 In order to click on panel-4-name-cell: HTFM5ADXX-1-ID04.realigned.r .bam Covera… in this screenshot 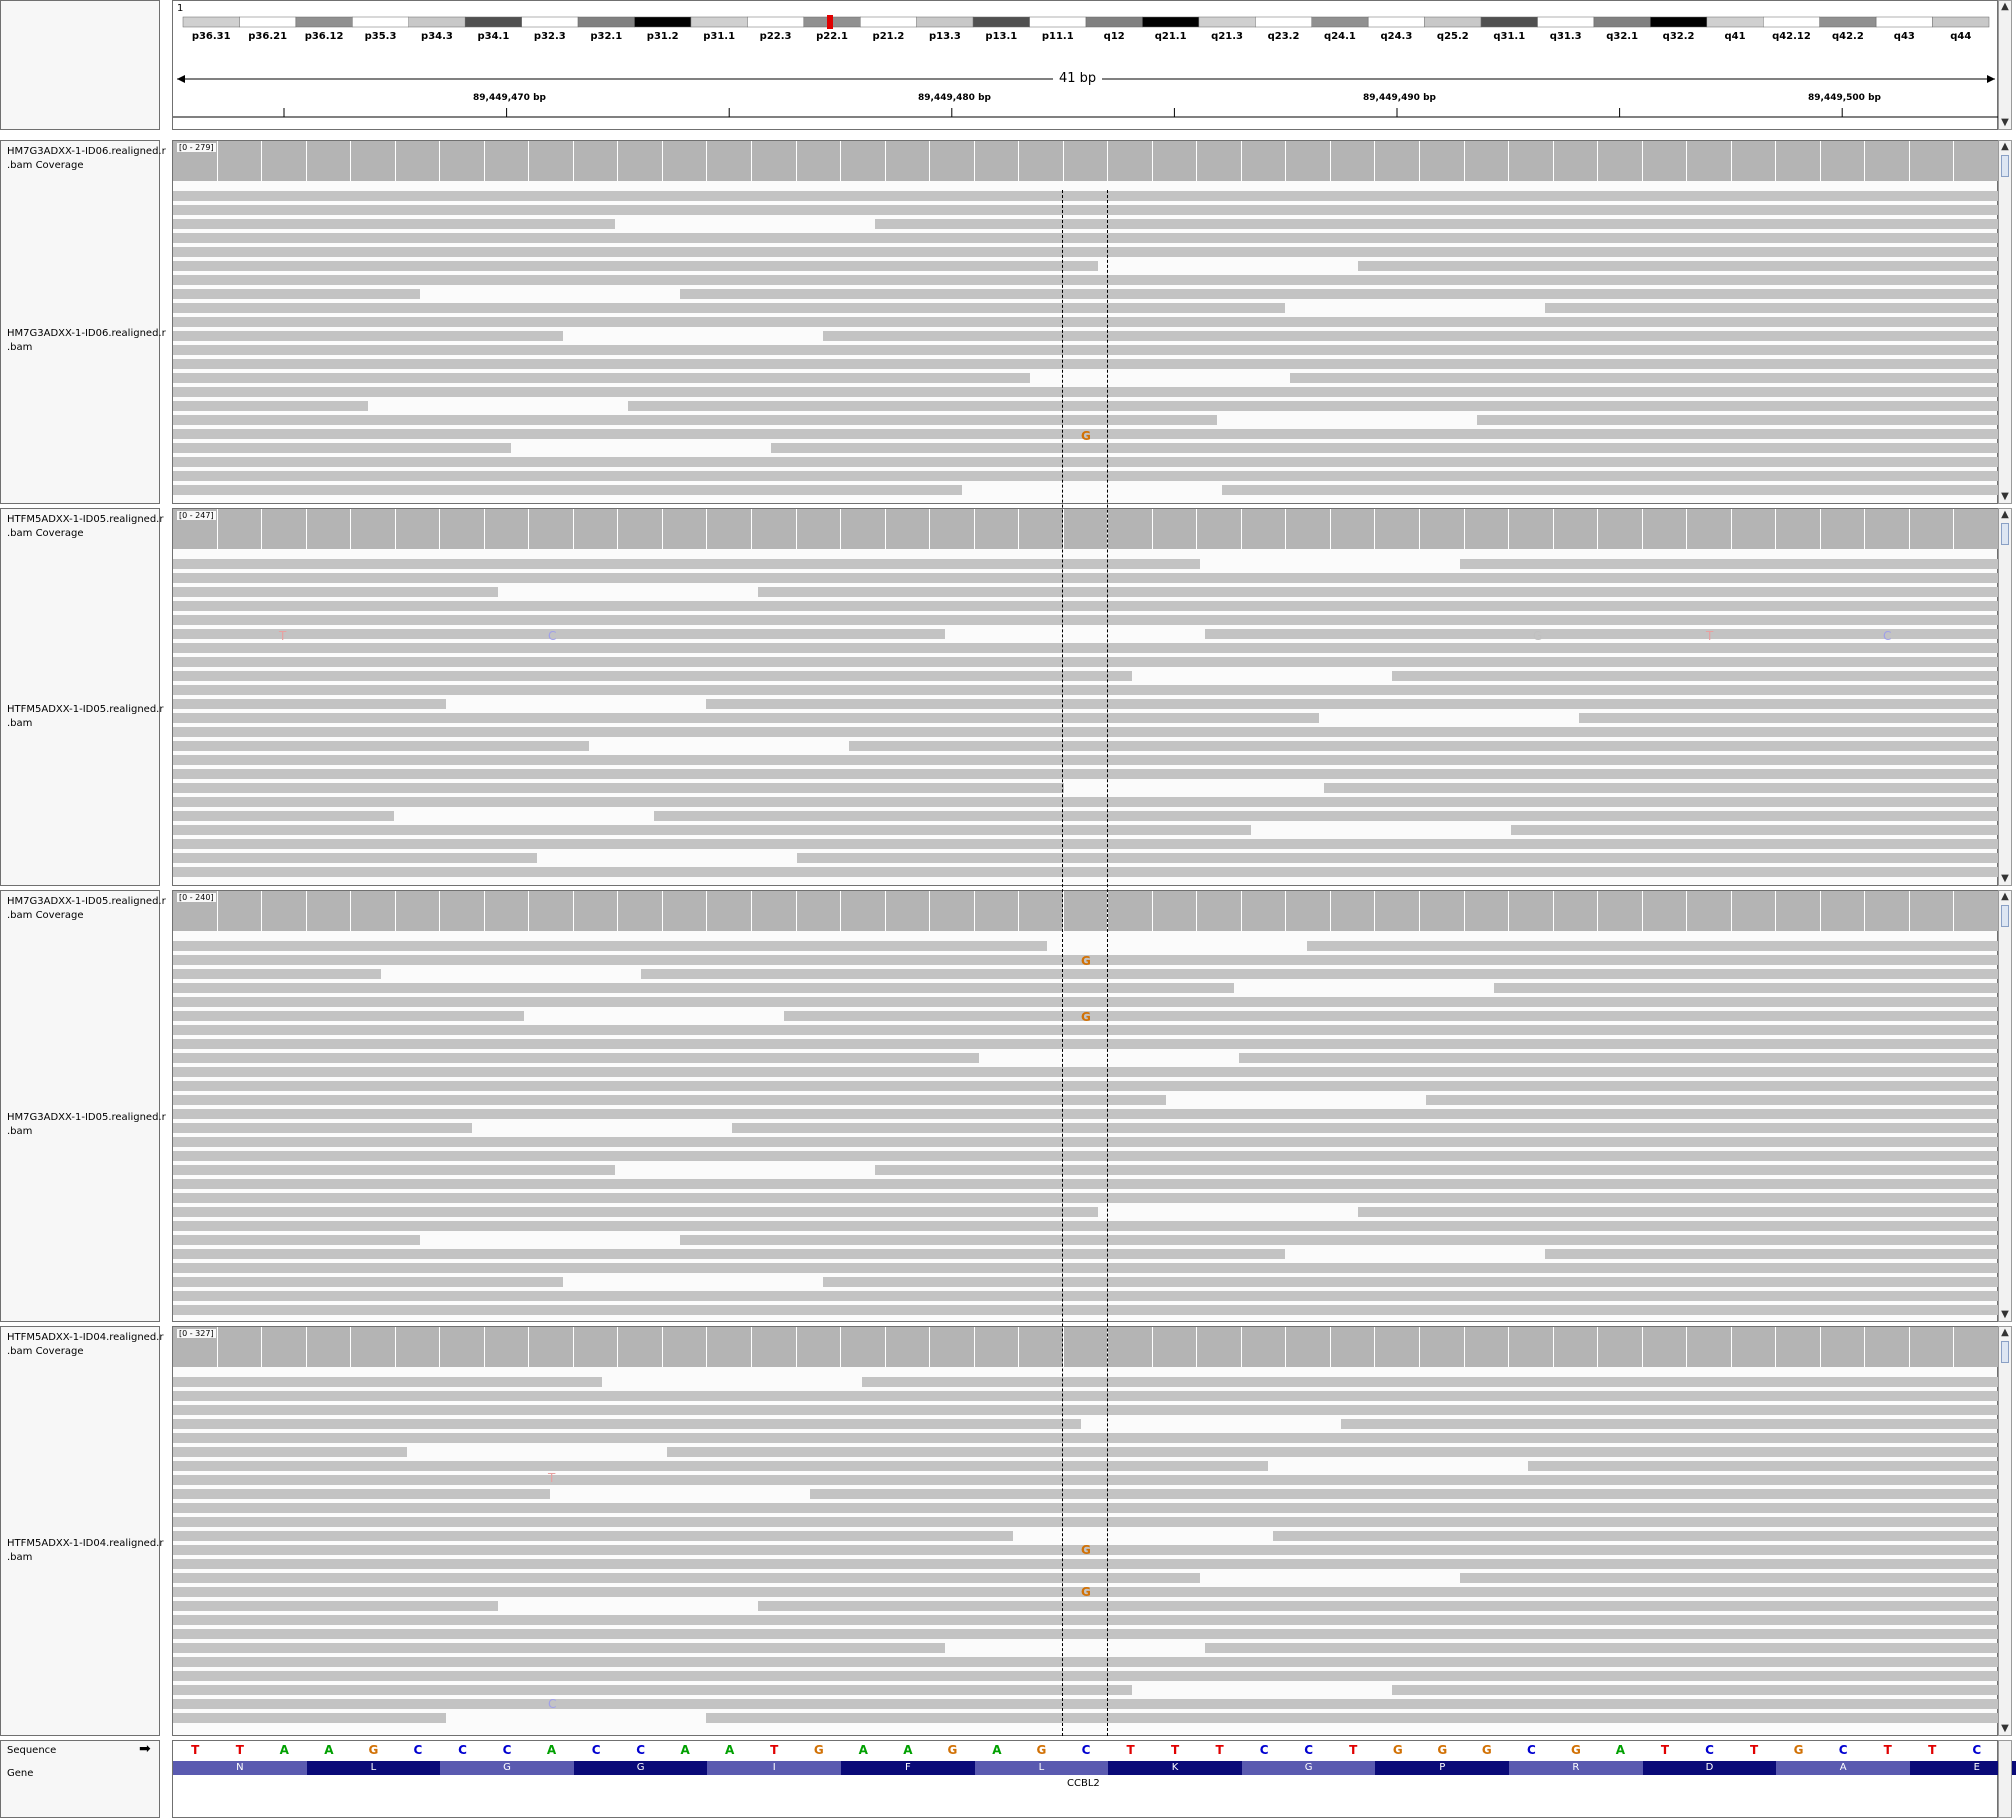, I will do `click(81, 1531)`.